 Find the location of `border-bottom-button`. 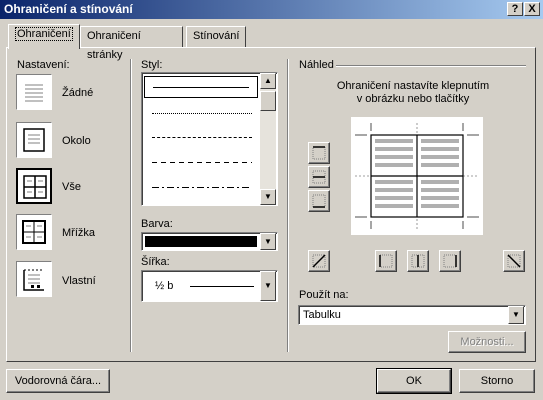

border-bottom-button is located at coordinates (319, 201).